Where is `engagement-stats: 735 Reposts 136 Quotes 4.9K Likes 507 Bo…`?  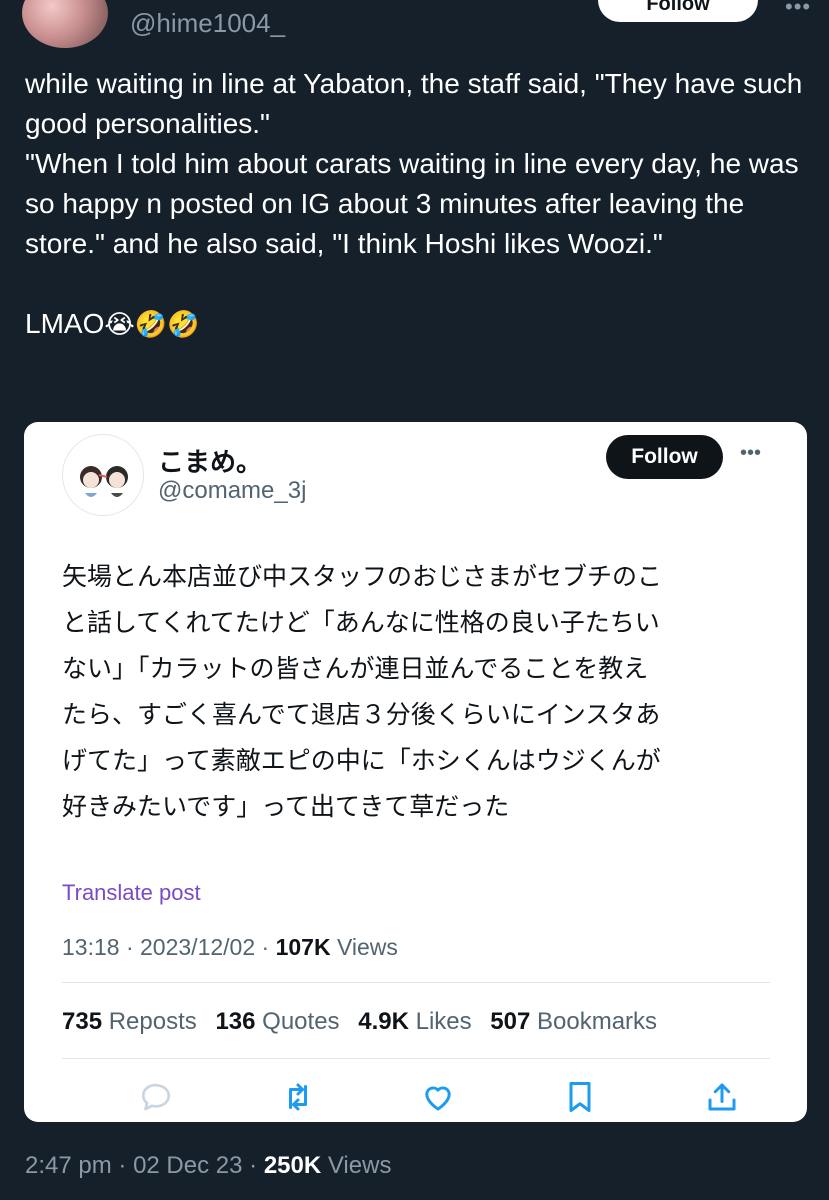 engagement-stats: 735 Reposts 136 Quotes 4.9K Likes 507 Bo… is located at coordinates (365, 1022).